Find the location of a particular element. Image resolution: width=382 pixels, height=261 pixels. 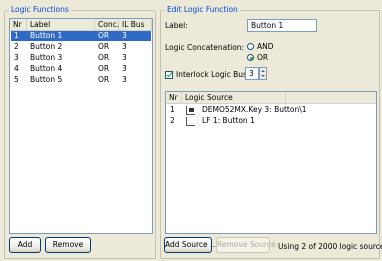

logic-functions-title: Logic Functions is located at coordinates (40, 9).